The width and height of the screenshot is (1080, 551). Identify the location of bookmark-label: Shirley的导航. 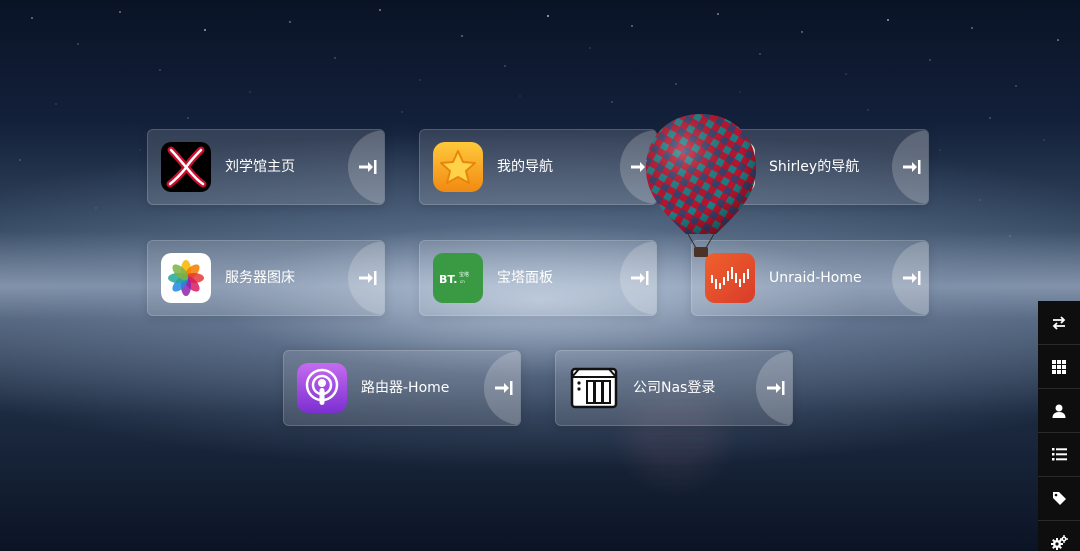
(814, 167).